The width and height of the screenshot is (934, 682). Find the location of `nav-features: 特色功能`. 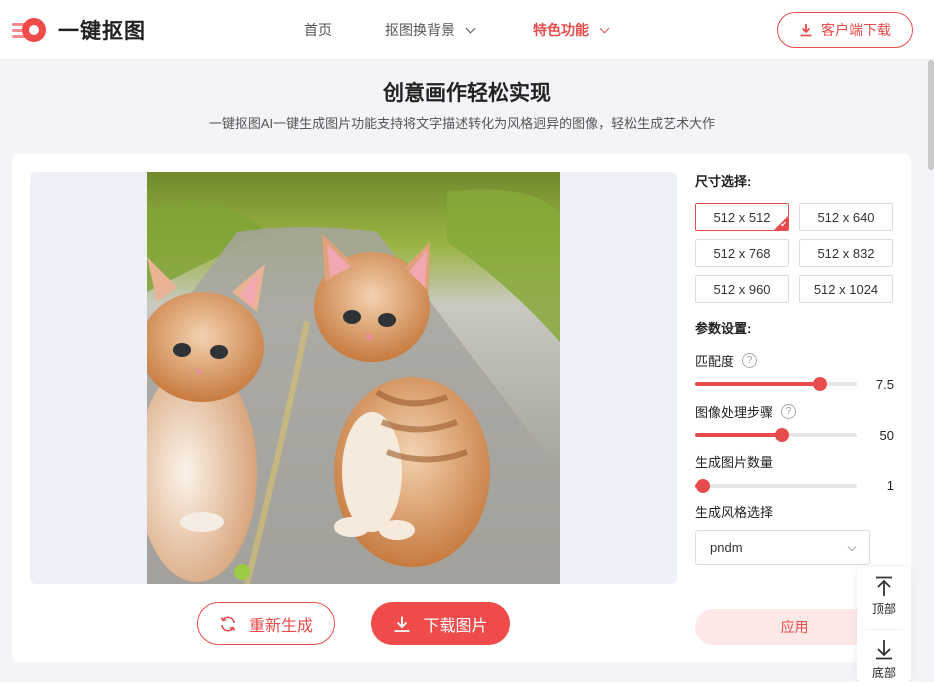

nav-features: 特色功能 is located at coordinates (571, 30).